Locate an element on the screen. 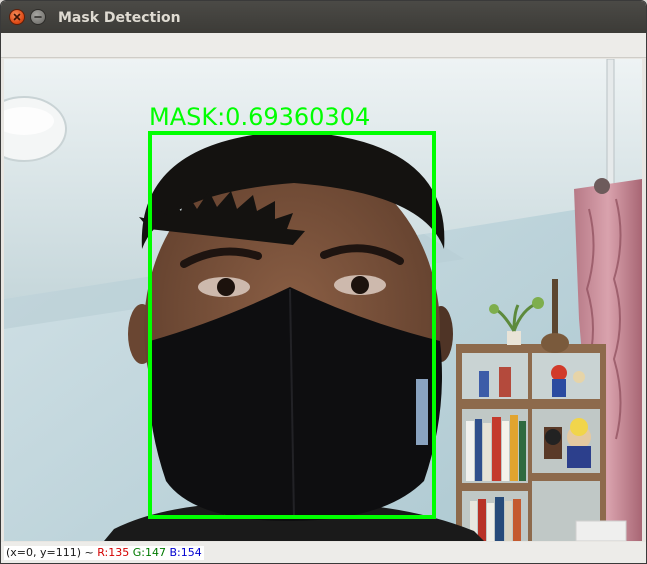  minimize-icon is located at coordinates (38, 17).